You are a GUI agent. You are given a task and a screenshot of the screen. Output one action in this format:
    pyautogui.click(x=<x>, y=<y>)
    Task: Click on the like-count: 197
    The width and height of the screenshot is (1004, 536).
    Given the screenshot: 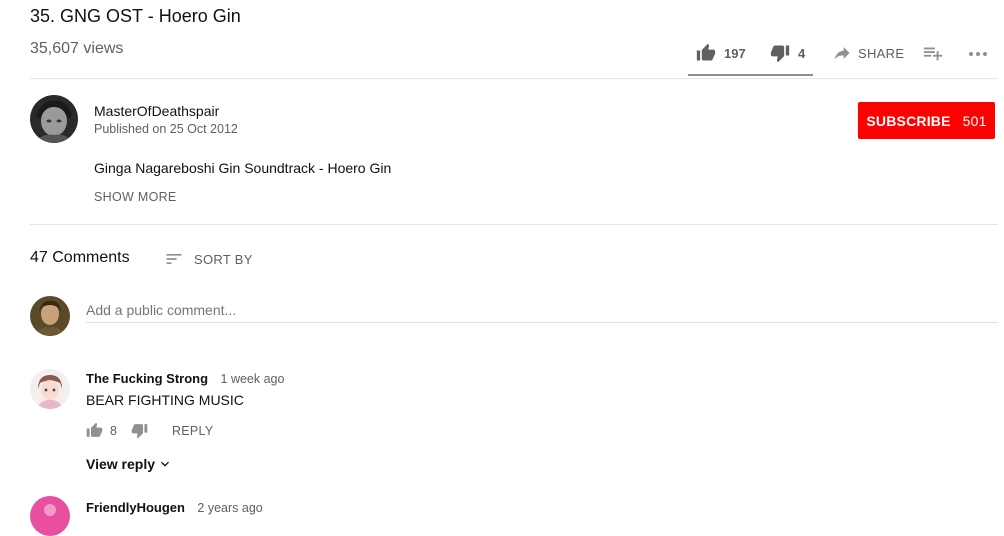 What is the action you would take?
    pyautogui.click(x=735, y=53)
    